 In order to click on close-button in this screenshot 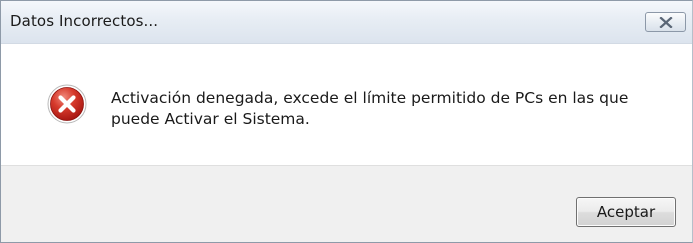, I will do `click(665, 22)`.